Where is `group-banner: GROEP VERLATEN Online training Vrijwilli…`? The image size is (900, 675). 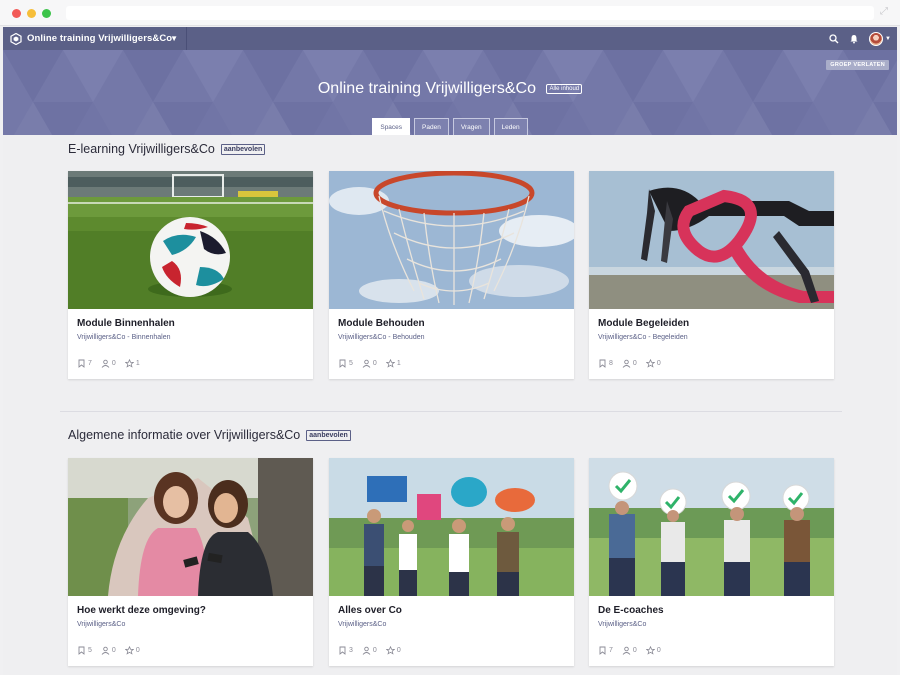 group-banner: GROEP VERLATEN Online training Vrijwilli… is located at coordinates (450, 92).